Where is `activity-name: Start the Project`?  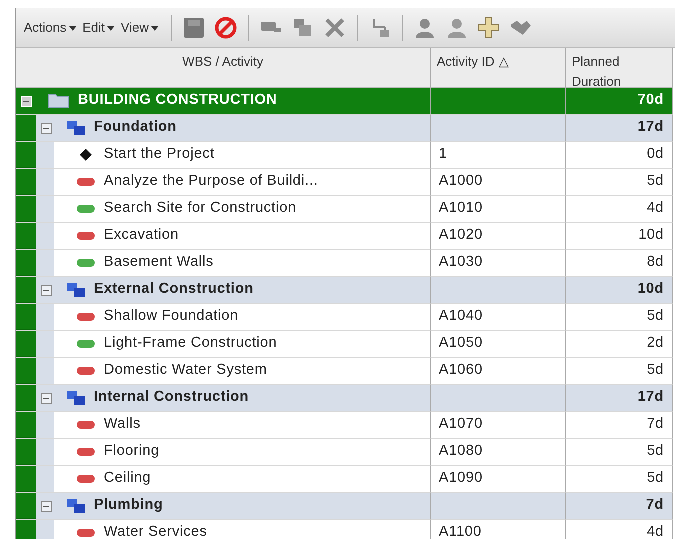
activity-name: Start the Project is located at coordinates (159, 155).